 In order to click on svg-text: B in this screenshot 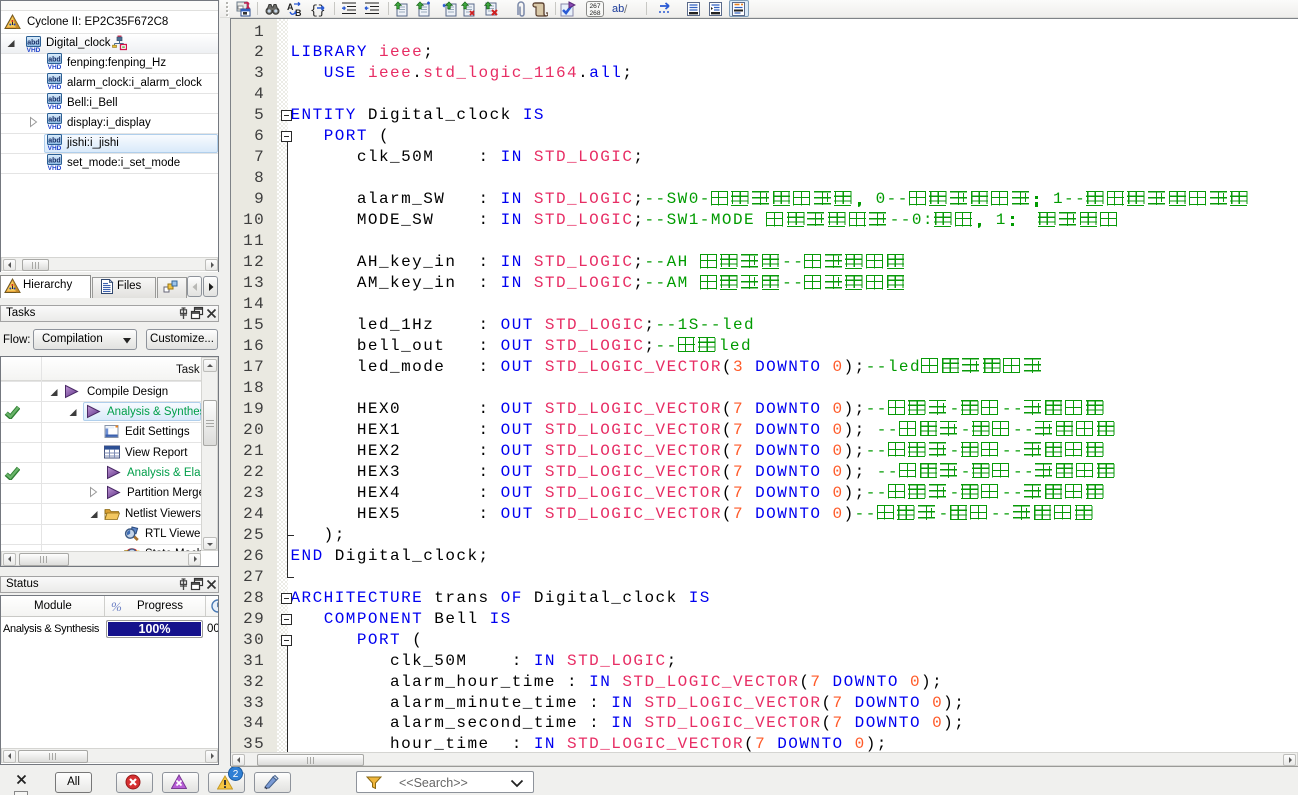, I will do `click(298, 12)`.